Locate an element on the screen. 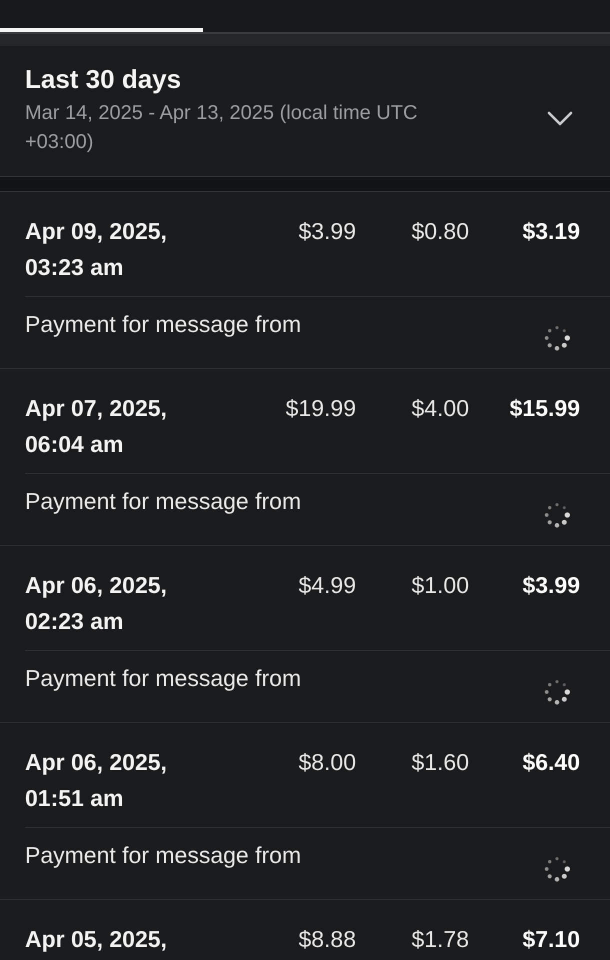 This screenshot has width=610, height=960. amount-text: $1.00 is located at coordinates (440, 585).